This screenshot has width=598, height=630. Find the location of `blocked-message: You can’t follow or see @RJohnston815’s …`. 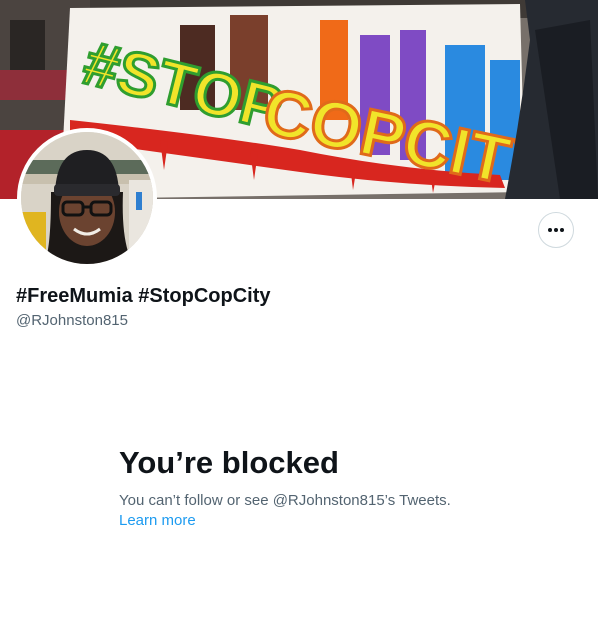

blocked-message: You can’t follow or see @RJohnston815’s … is located at coordinates (285, 500).